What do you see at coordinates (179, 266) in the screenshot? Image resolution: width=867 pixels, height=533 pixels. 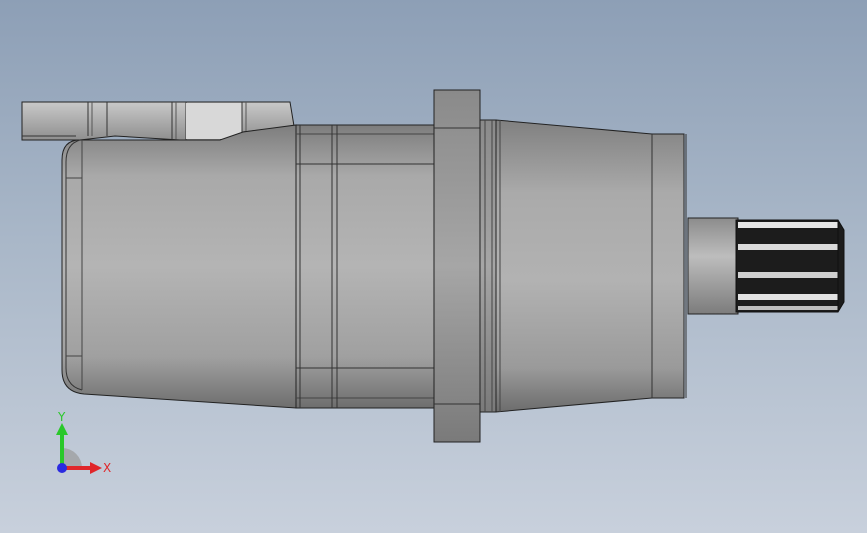 I see `motor-body` at bounding box center [179, 266].